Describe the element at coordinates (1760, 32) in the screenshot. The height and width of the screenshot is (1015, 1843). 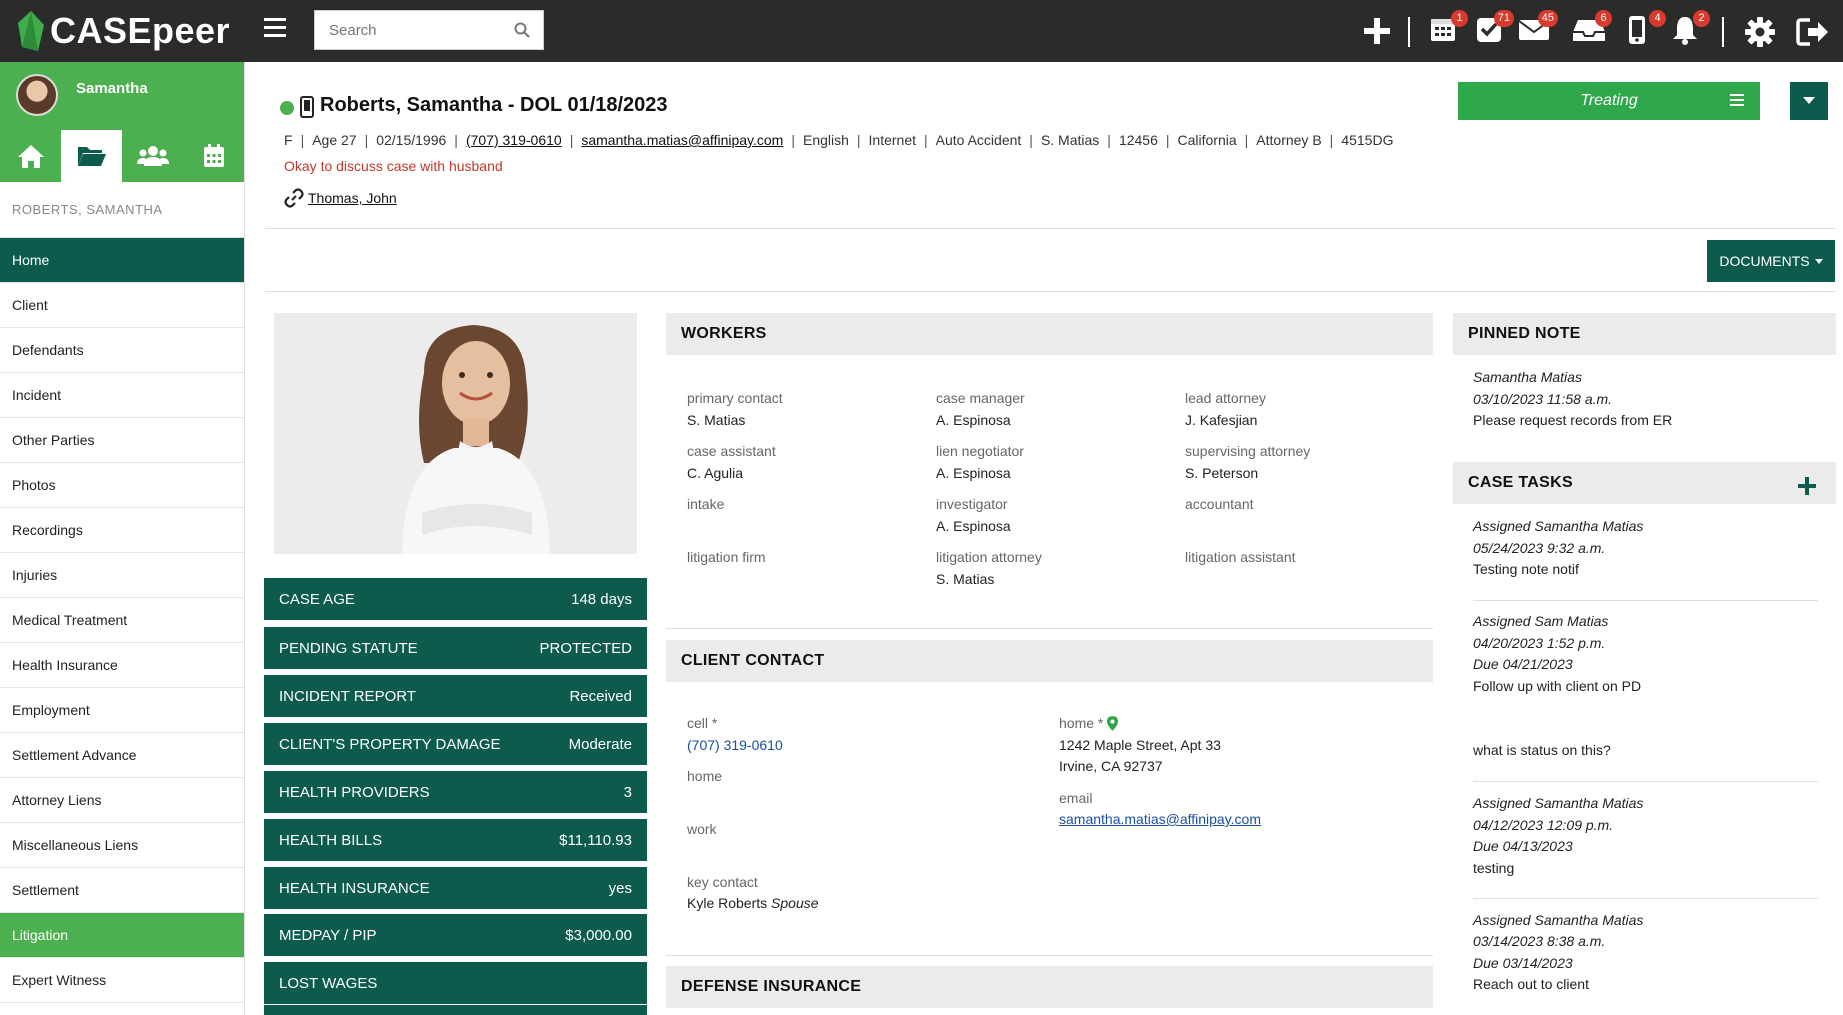
I see `settings-gear-icon` at that location.